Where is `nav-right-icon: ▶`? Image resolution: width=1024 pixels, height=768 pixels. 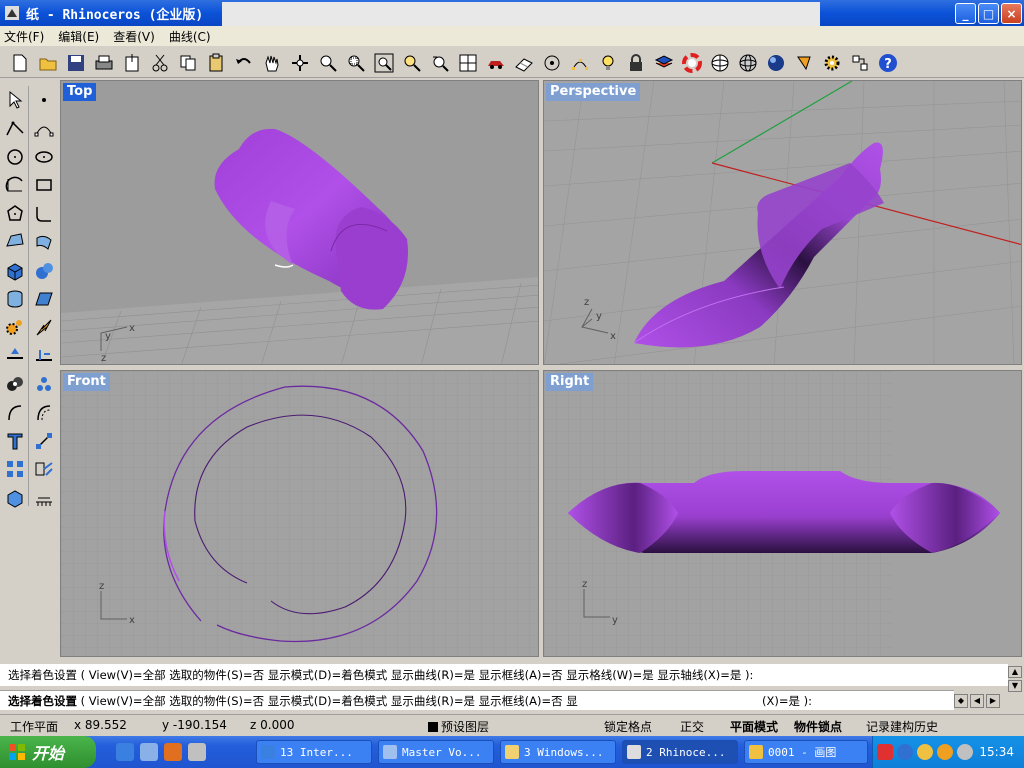
nav-right-icon: ▶ is located at coordinates (993, 701).